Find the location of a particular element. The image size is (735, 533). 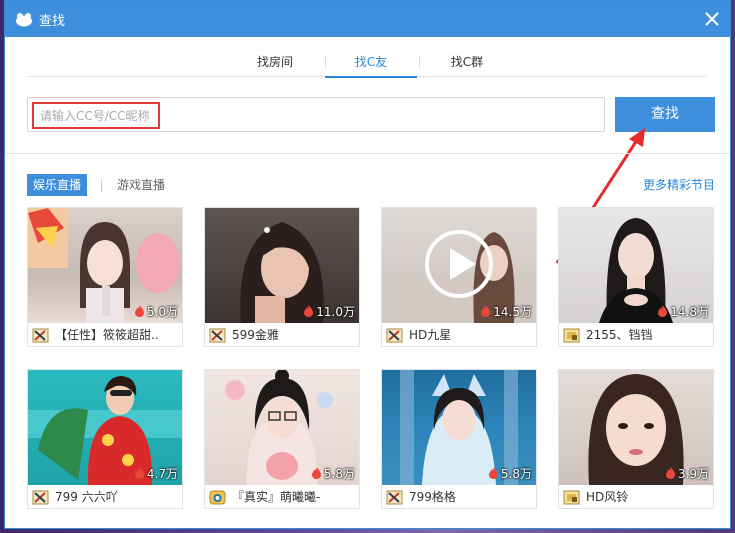

search-input is located at coordinates (96, 115).